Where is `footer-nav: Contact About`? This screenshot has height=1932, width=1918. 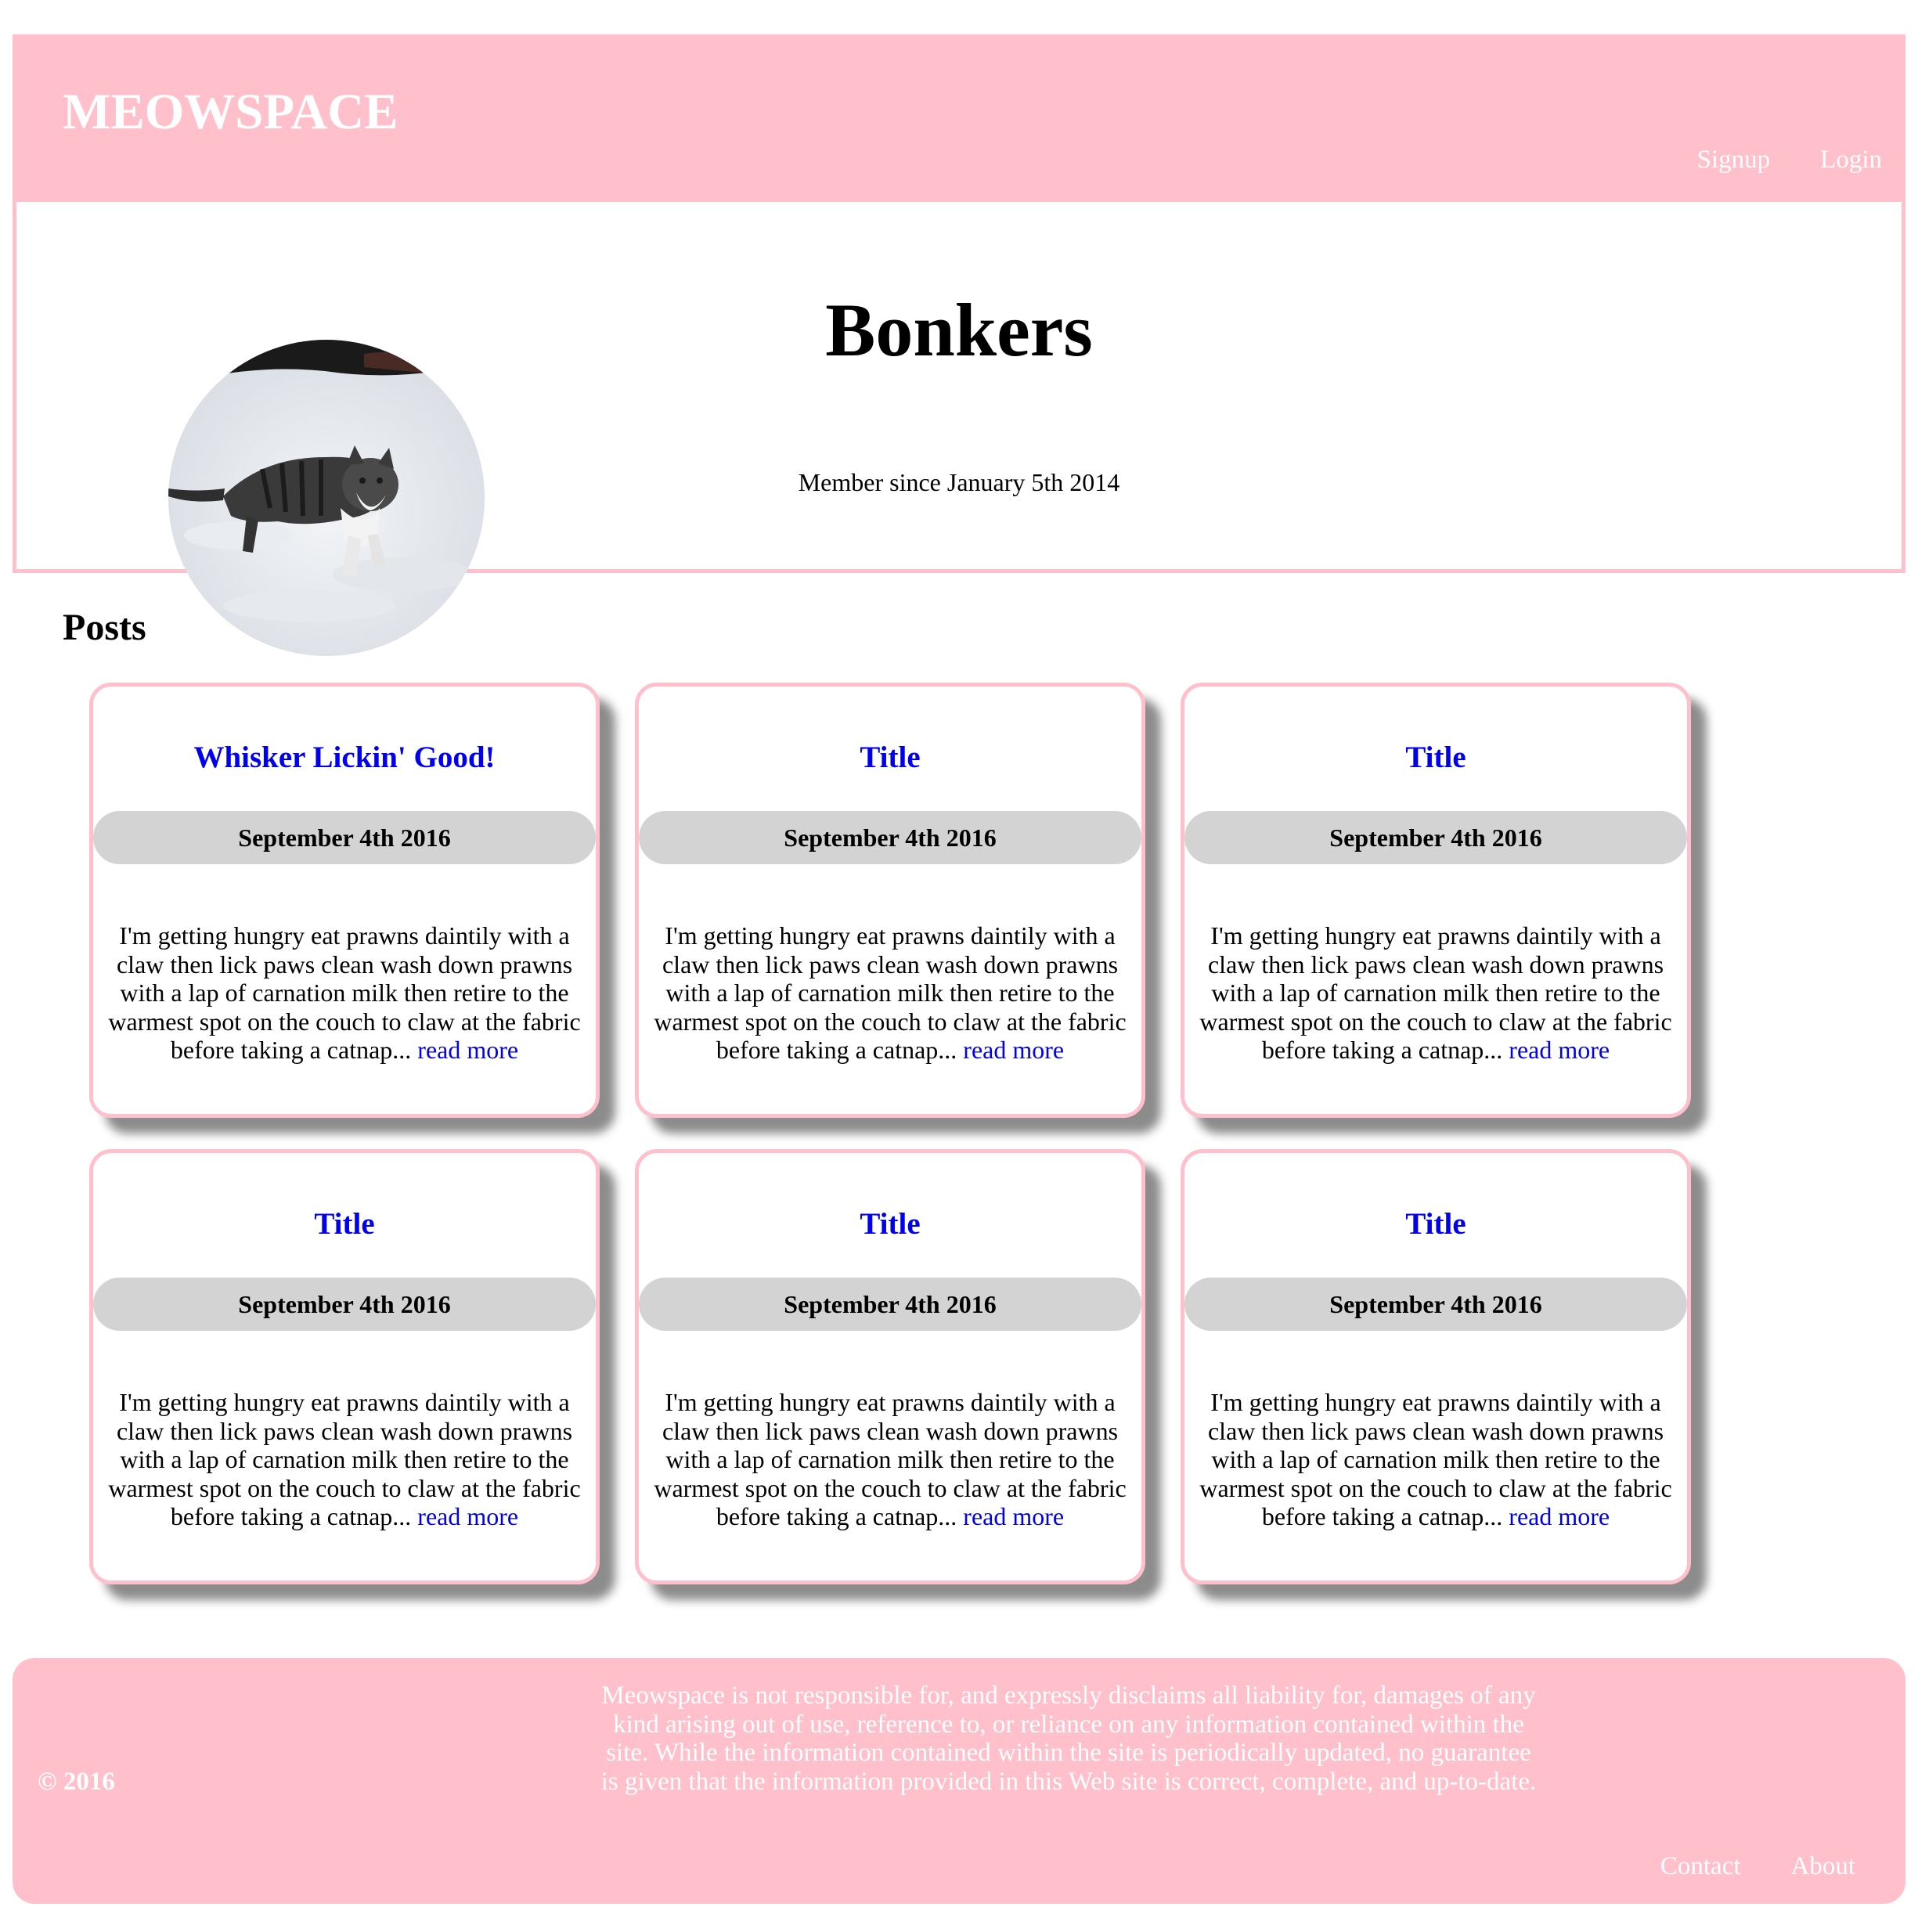
footer-nav: Contact About is located at coordinates (1758, 1866).